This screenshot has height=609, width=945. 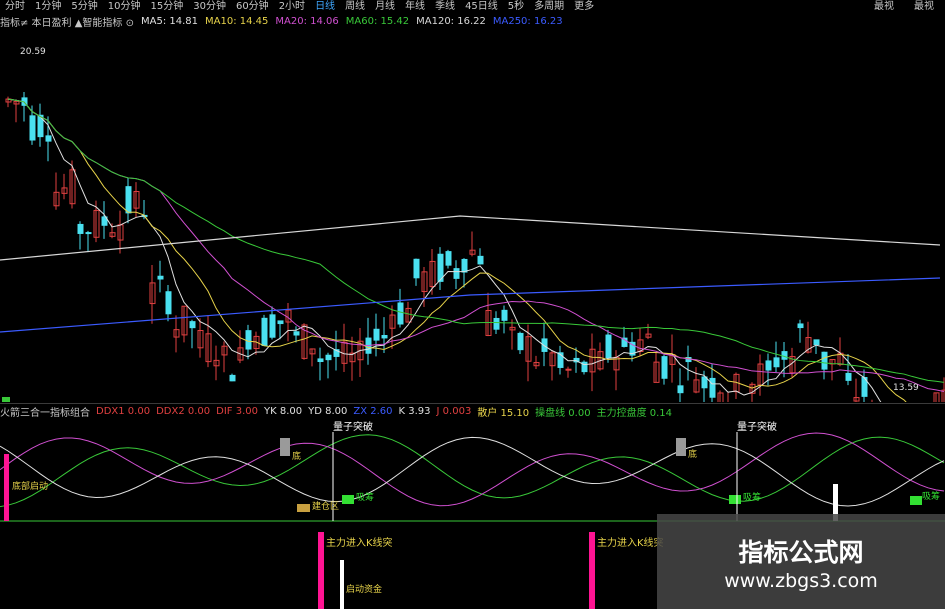 I want to click on period-tab: 周线, so click(x=355, y=6).